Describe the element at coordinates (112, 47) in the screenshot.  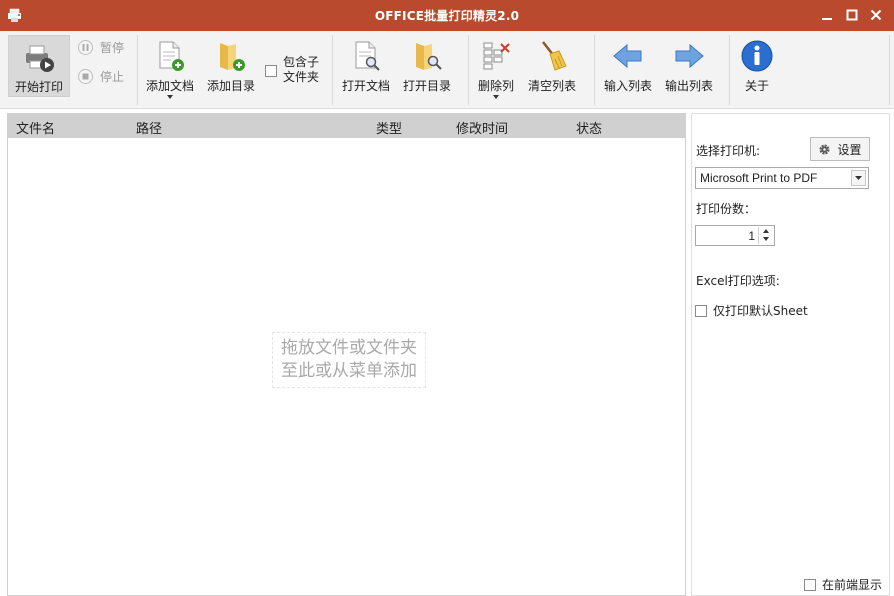
I see `pause-label: 暂停` at that location.